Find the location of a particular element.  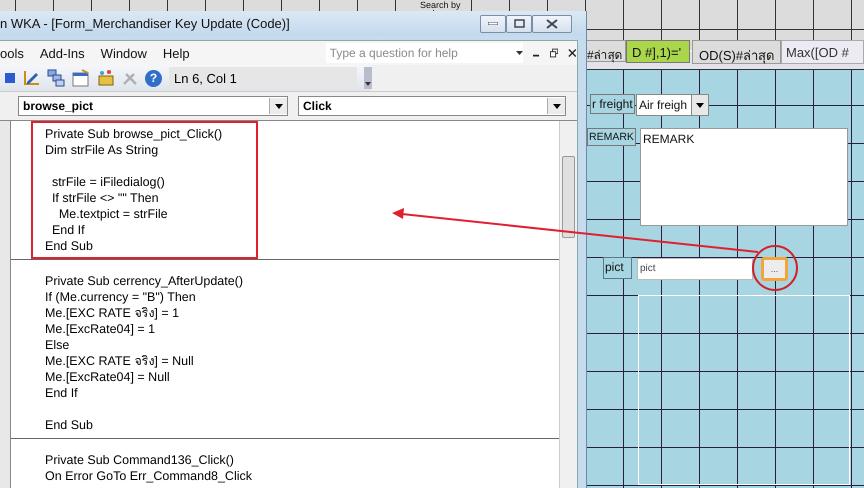

maximize-button is located at coordinates (519, 23).